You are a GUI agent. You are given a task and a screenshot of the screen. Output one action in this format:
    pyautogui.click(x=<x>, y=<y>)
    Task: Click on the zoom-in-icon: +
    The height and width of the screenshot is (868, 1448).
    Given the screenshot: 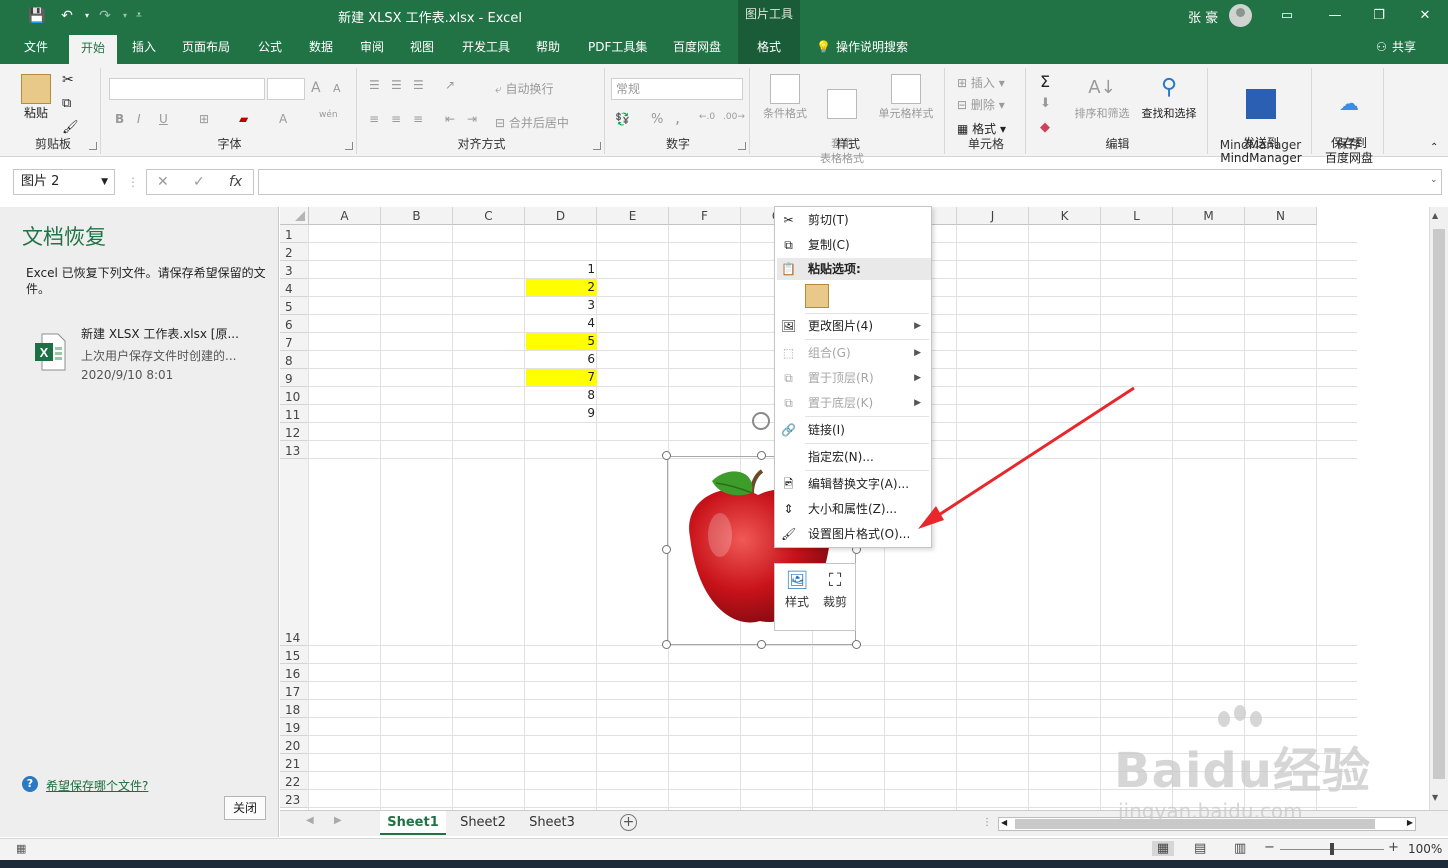 What is the action you would take?
    pyautogui.click(x=1393, y=847)
    